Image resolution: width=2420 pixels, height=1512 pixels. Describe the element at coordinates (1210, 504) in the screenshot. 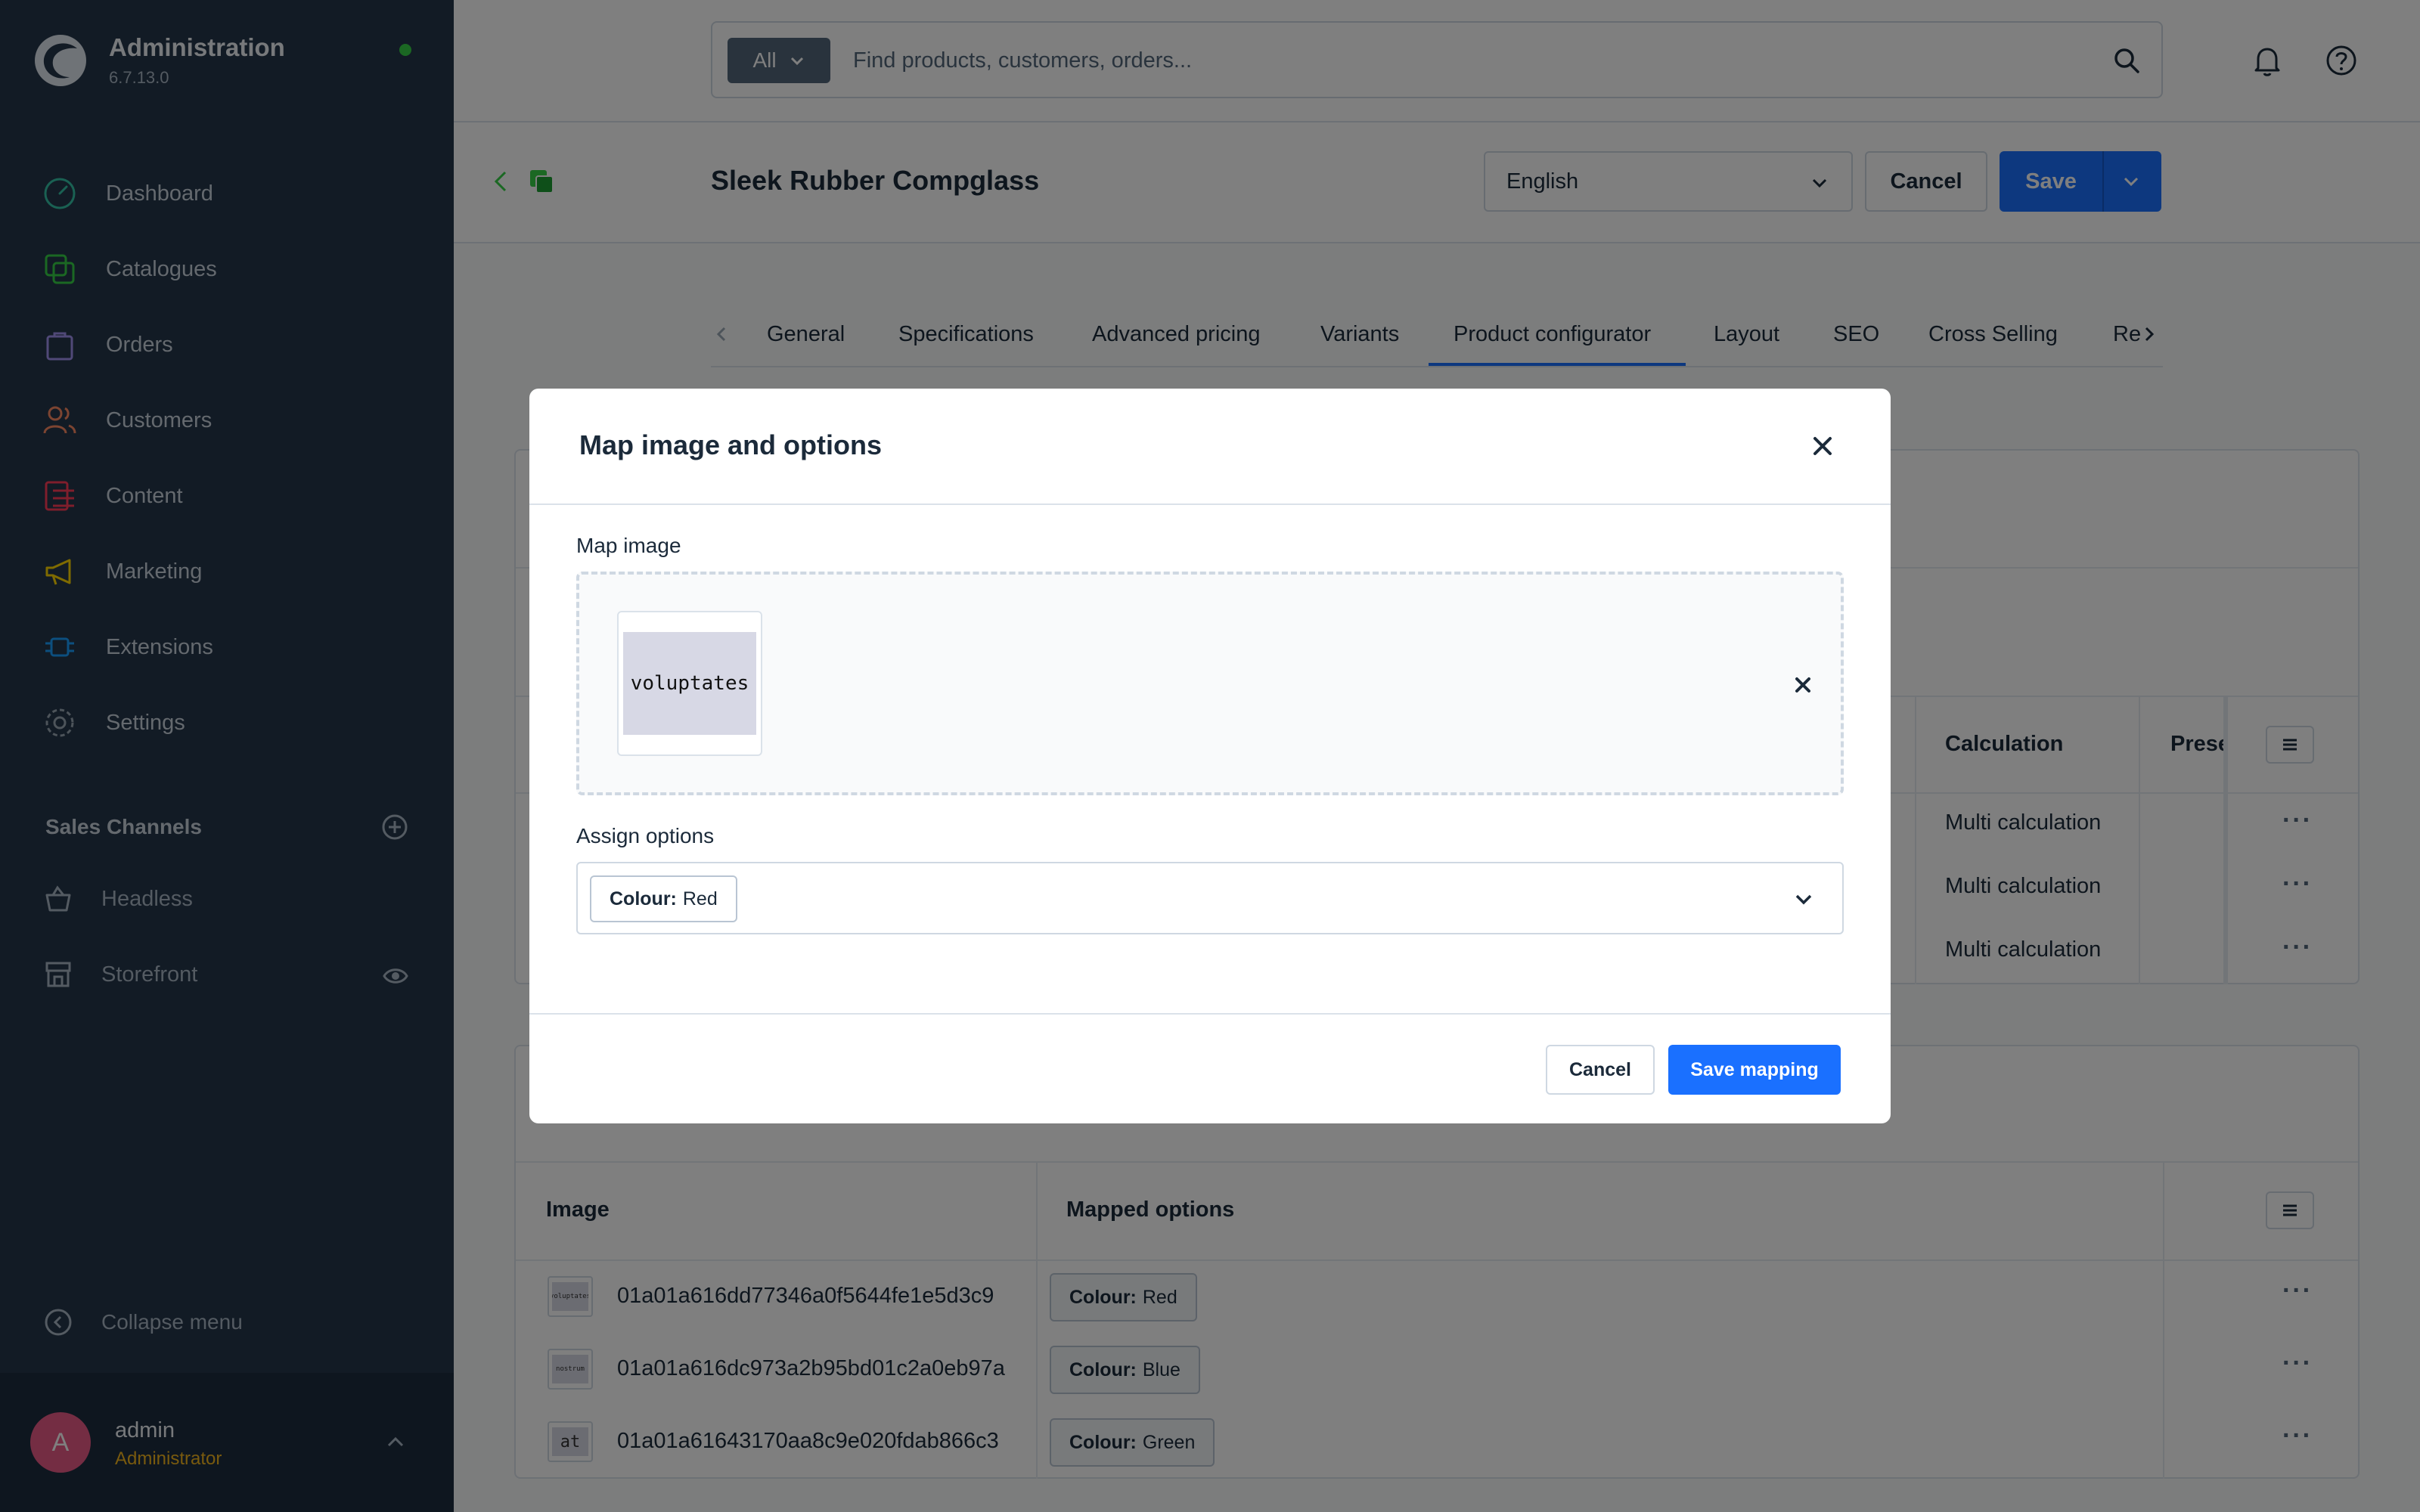

I see `modal-header-divider` at that location.